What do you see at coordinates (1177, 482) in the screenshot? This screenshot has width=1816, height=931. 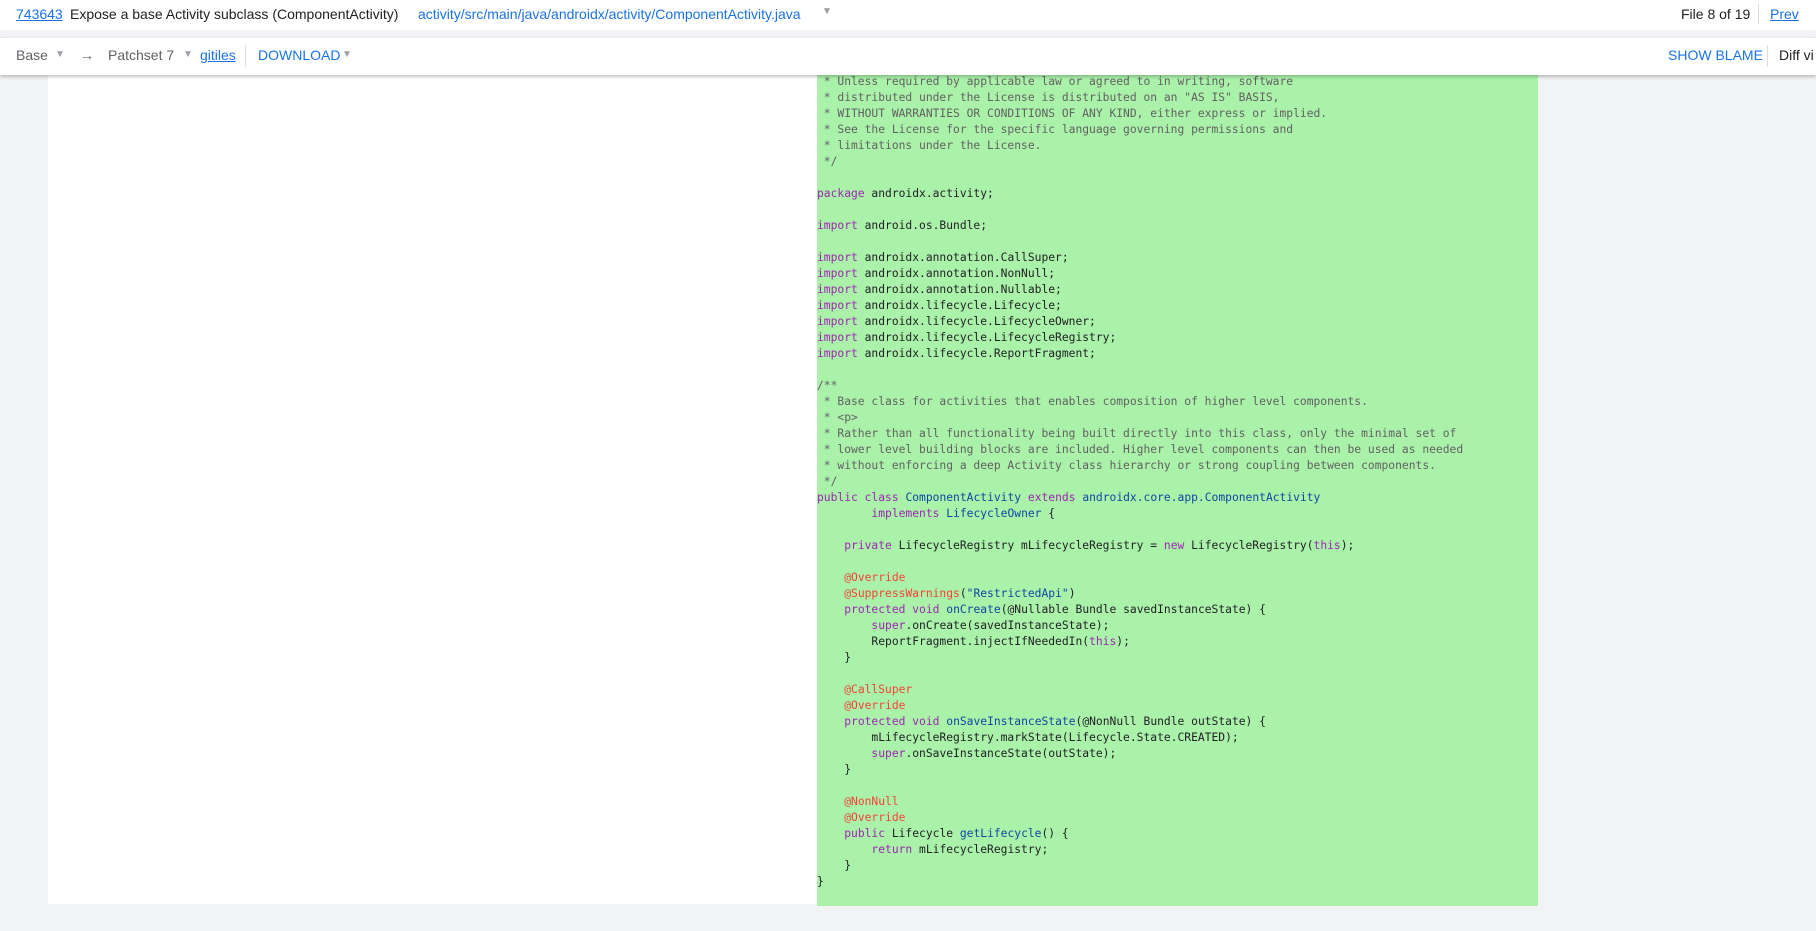 I see `added-code-line: */` at bounding box center [1177, 482].